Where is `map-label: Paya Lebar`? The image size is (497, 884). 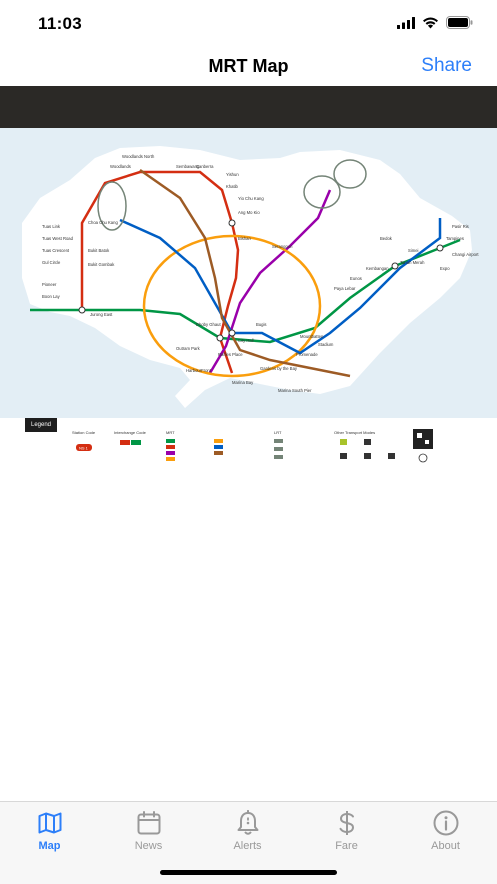
map-label: Paya Lebar is located at coordinates (345, 288).